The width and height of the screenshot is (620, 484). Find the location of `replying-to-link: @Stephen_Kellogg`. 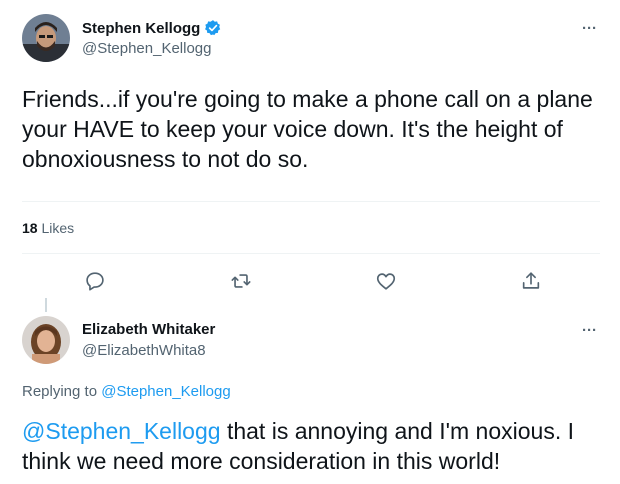

replying-to-link: @Stephen_Kellogg is located at coordinates (166, 391).